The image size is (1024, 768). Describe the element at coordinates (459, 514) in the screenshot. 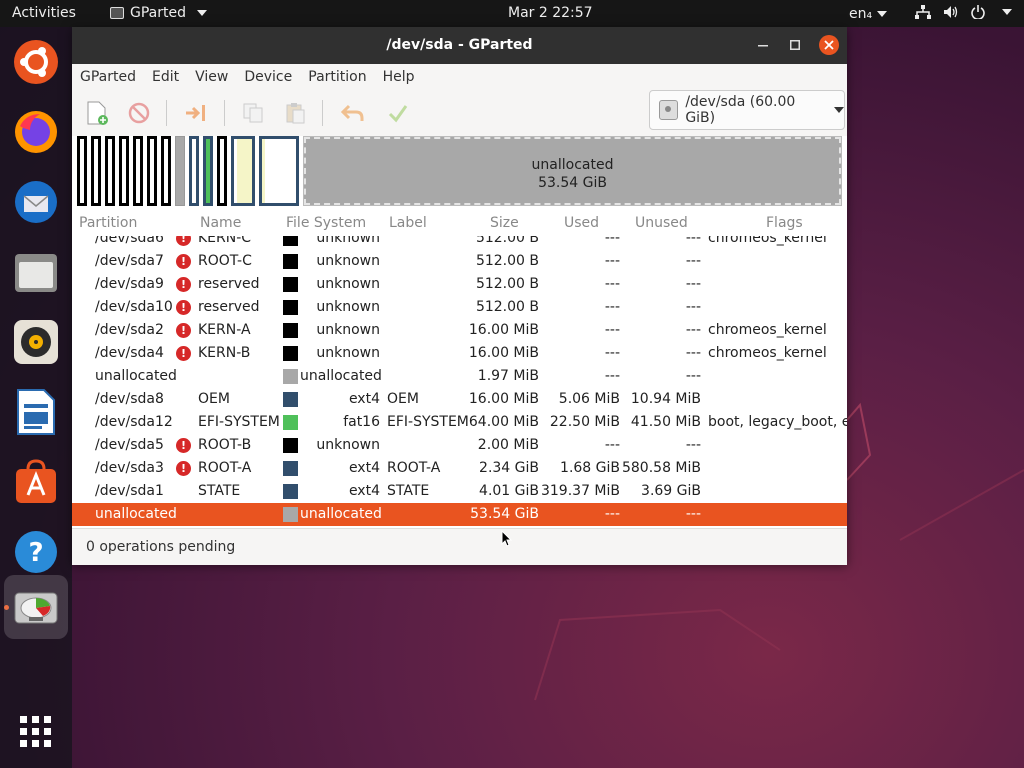

I see `table-row: unallocated unallocated 53.54 GiB --- ---` at that location.